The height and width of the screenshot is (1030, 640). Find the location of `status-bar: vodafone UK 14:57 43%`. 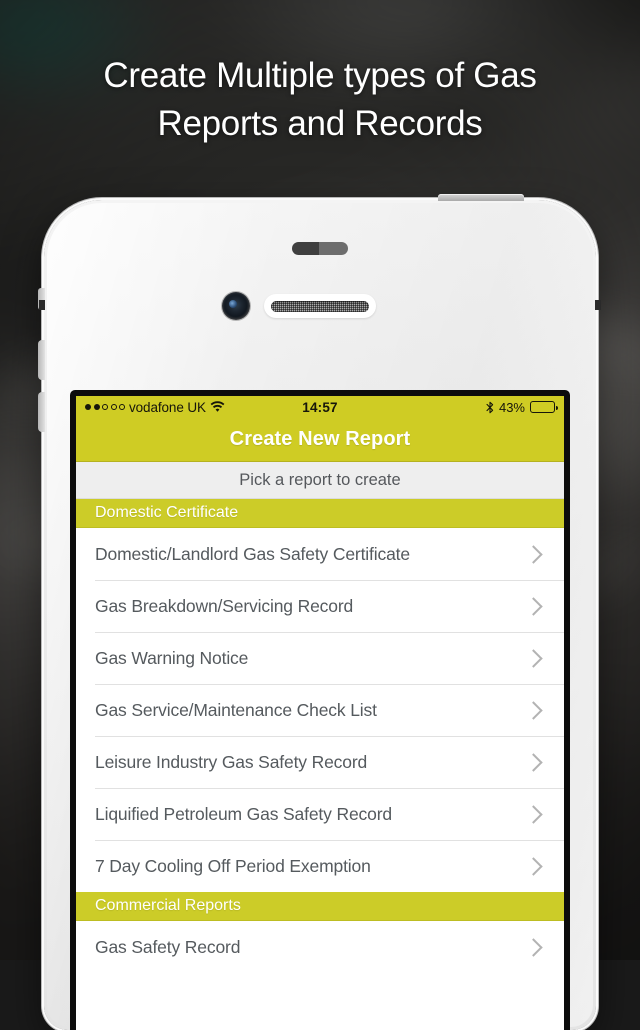

status-bar: vodafone UK 14:57 43% is located at coordinates (320, 407).